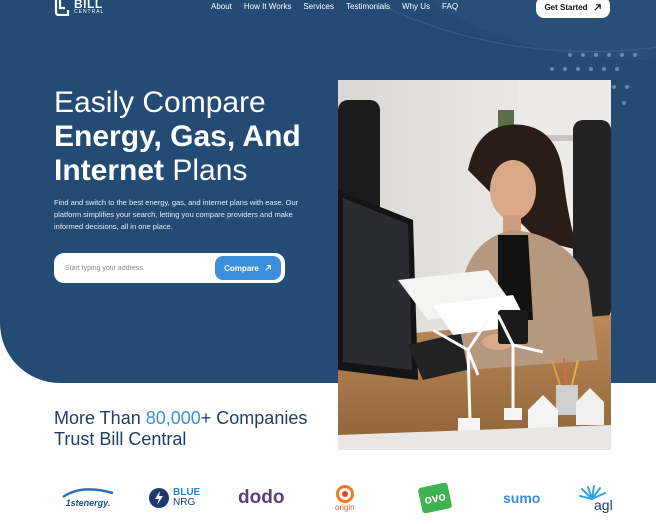 This screenshot has height=524, width=656. I want to click on address-search: Compare, so click(169, 268).